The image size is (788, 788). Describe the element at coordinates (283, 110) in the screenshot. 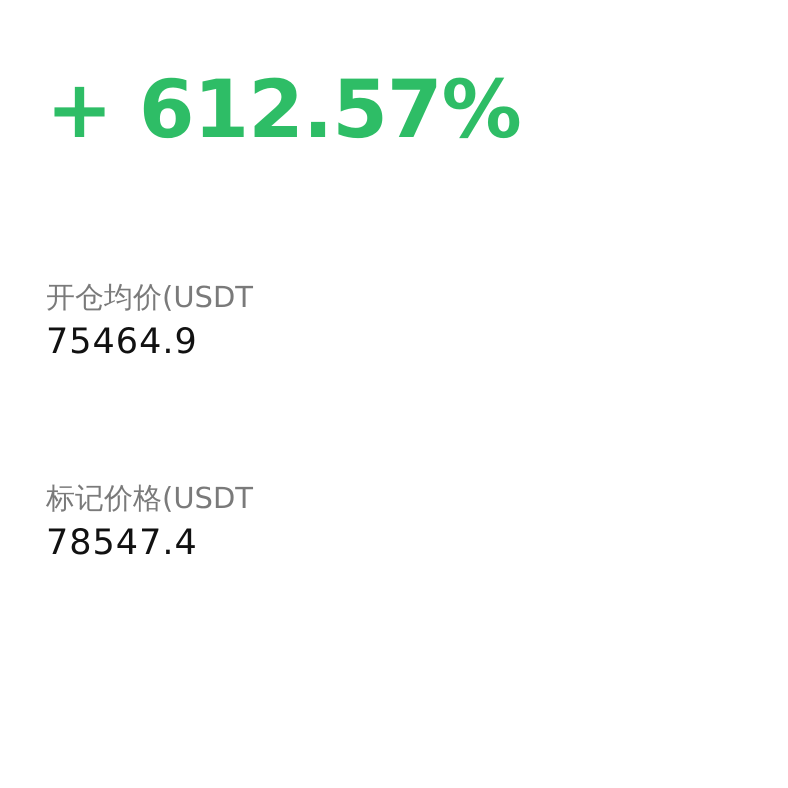

I see `profit-percentage: + 612.57%` at that location.